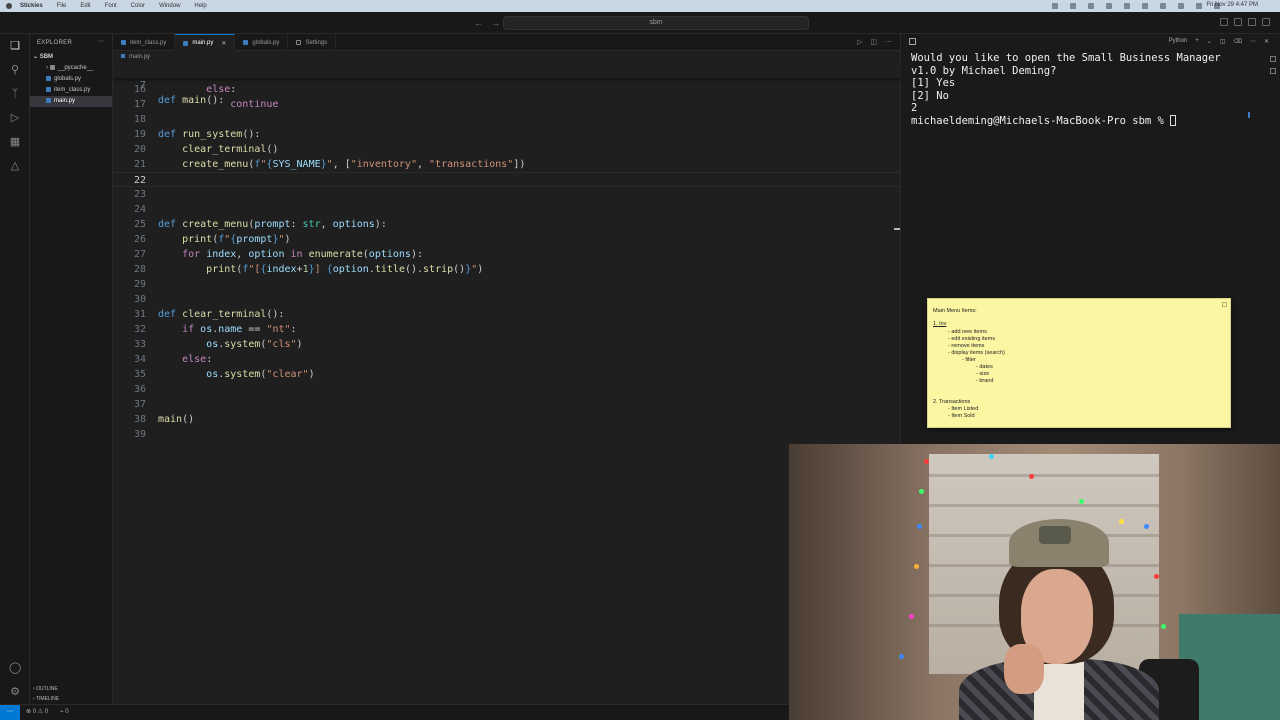  I want to click on breadcrumb-file: main.py, so click(139, 57).